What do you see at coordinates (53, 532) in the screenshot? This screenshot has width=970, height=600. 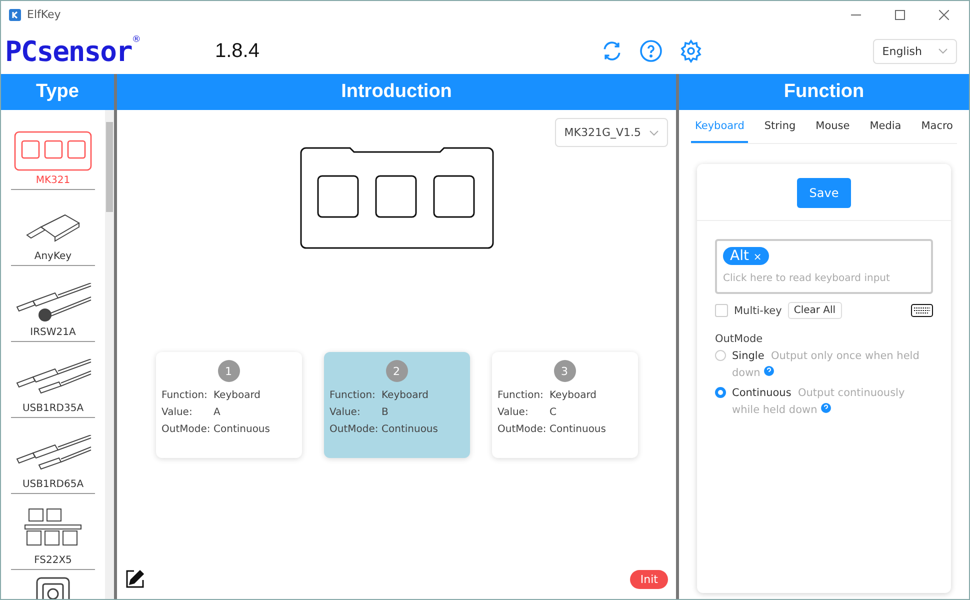 I see `device-item: FS22X5` at bounding box center [53, 532].